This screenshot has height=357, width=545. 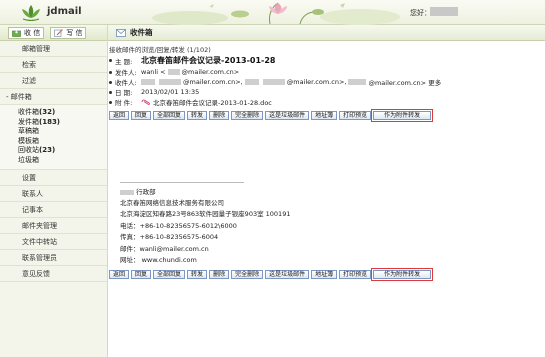 I want to click on greeting-label: 您好：, so click(x=420, y=13).